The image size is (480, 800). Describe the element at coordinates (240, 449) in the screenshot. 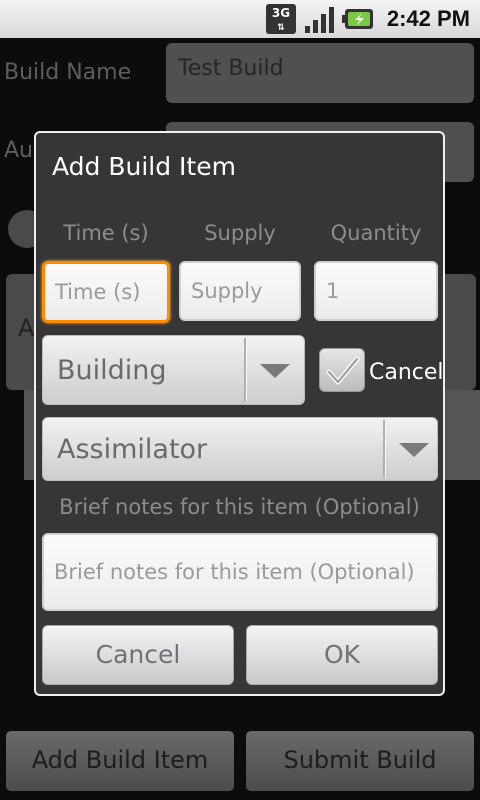

I see `item-spinner: Assimilator` at that location.